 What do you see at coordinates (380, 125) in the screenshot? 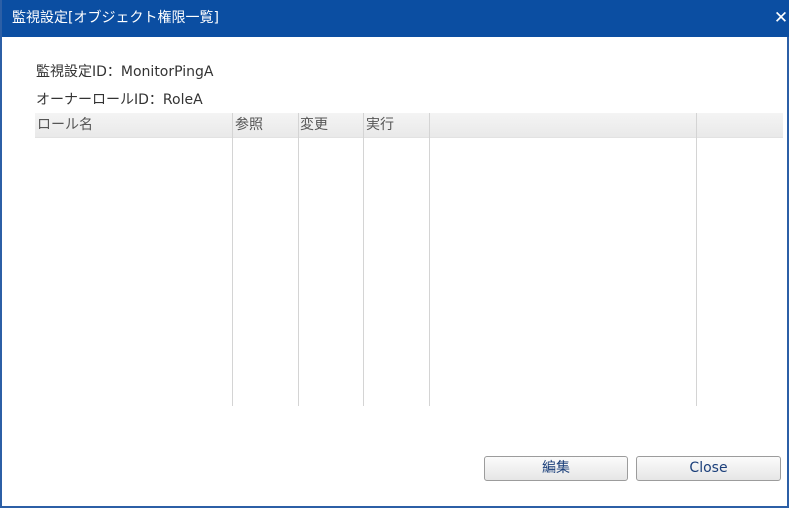
I see `column-header-exec: 実行` at bounding box center [380, 125].